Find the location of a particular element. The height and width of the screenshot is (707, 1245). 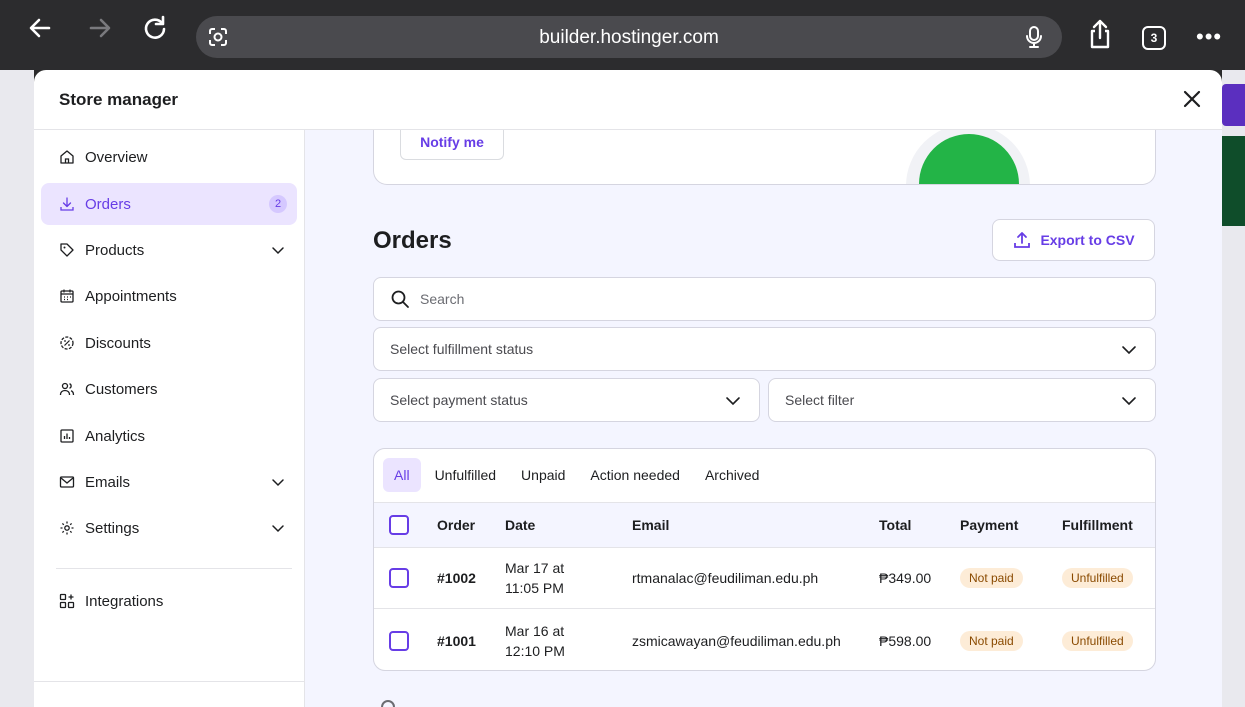

order-number: #1002 is located at coordinates (456, 578).